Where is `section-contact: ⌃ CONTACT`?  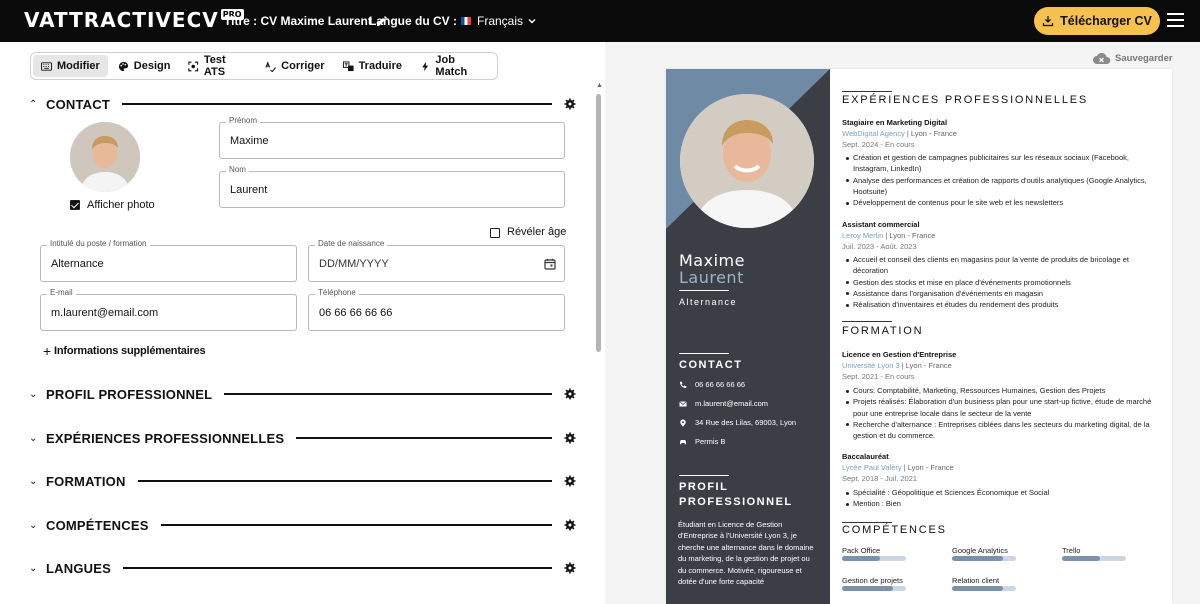
section-contact: ⌃ CONTACT is located at coordinates (302, 104).